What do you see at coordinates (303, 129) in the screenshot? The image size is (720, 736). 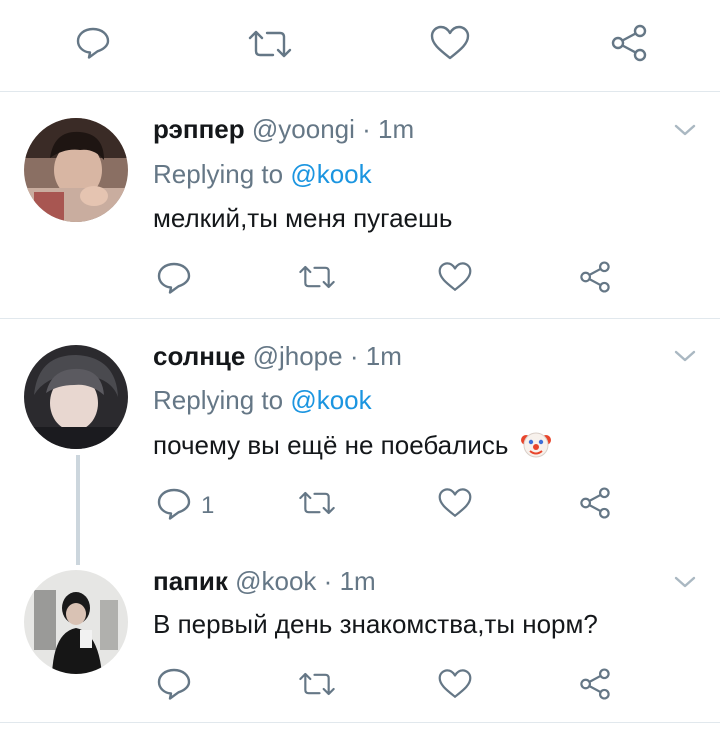 I see `handle: @yoongi` at bounding box center [303, 129].